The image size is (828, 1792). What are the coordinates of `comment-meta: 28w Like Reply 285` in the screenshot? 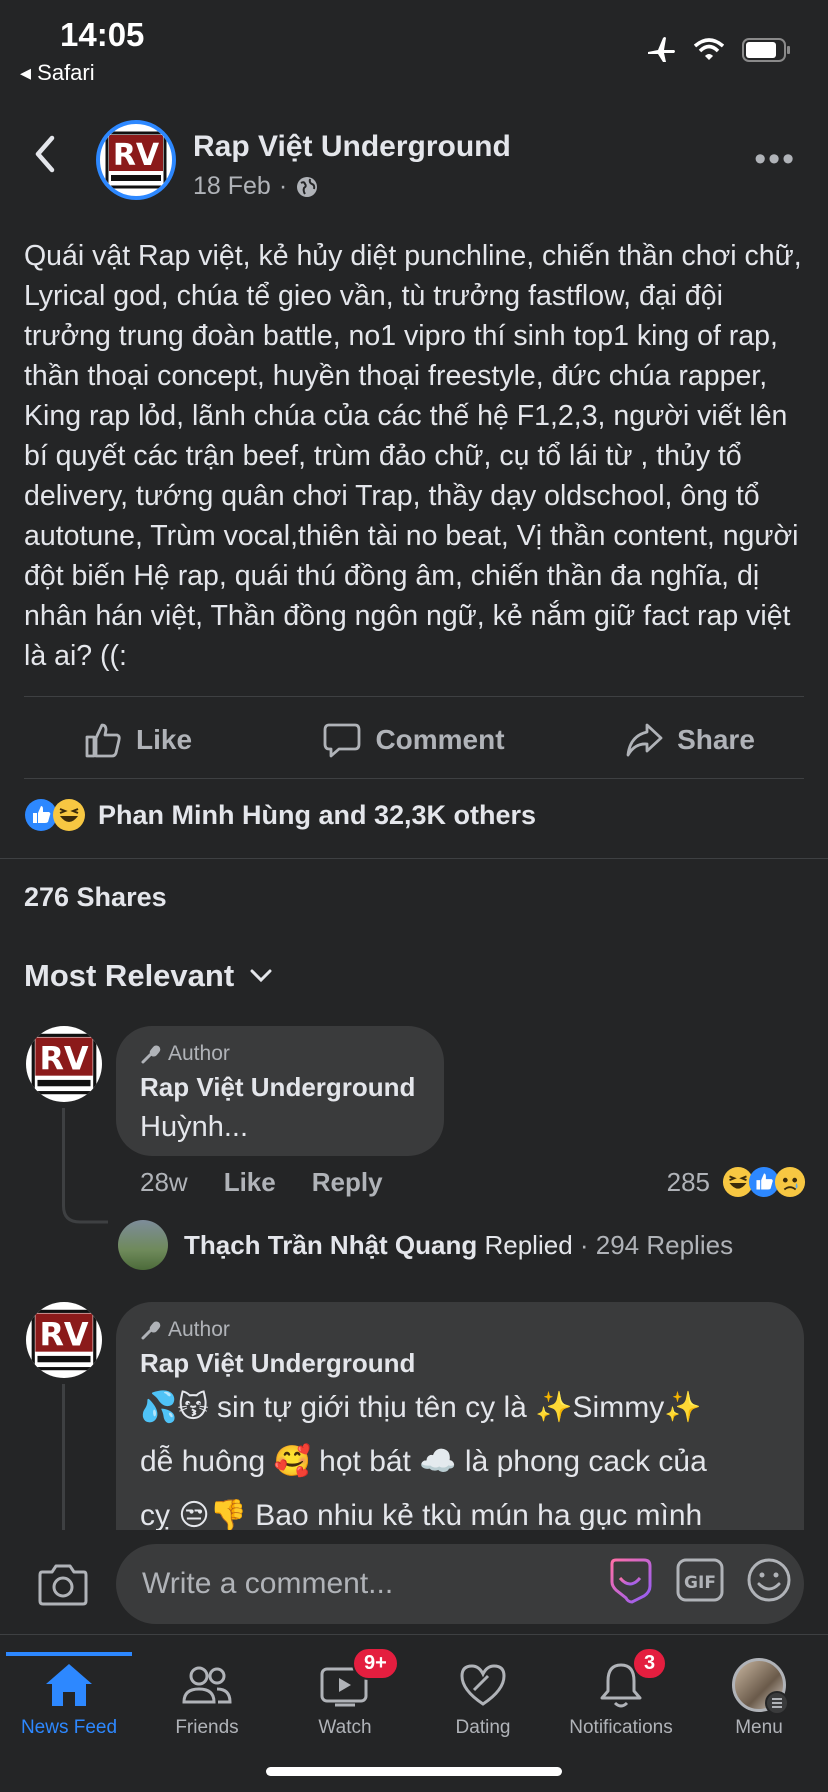 It's located at (473, 1182).